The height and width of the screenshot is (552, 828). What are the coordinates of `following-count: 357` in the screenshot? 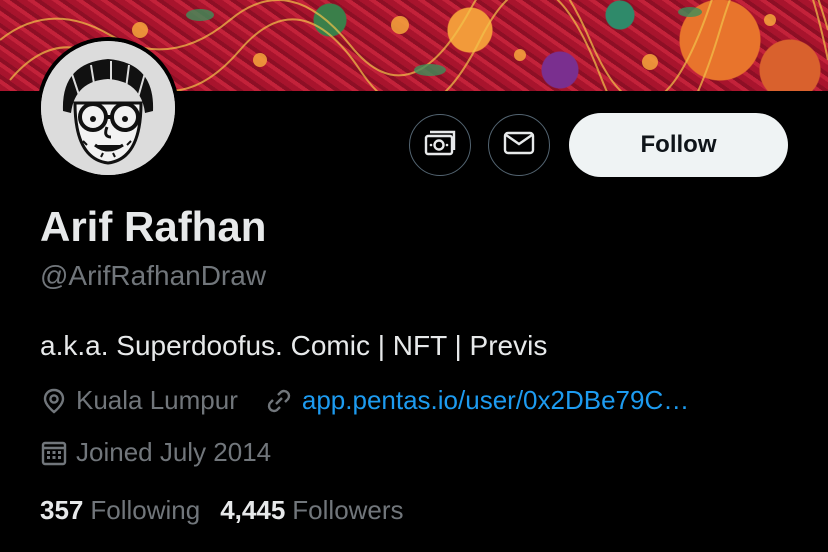 It's located at (62, 510).